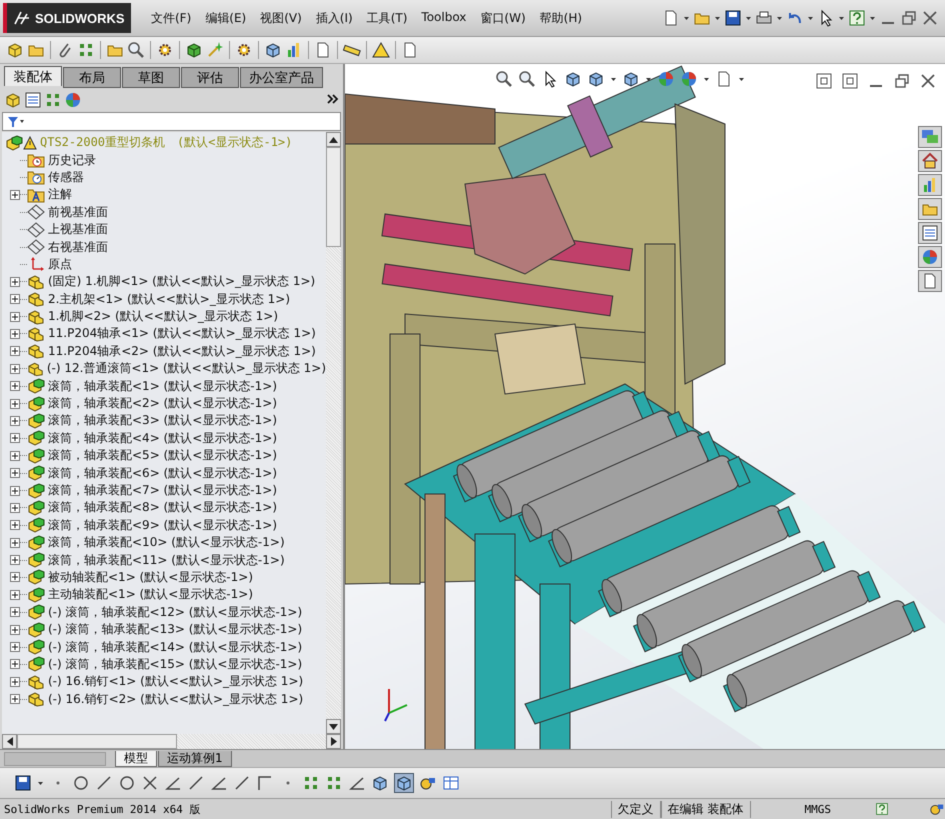  Describe the element at coordinates (210, 77) in the screenshot. I see `panel-tab: 评估` at that location.